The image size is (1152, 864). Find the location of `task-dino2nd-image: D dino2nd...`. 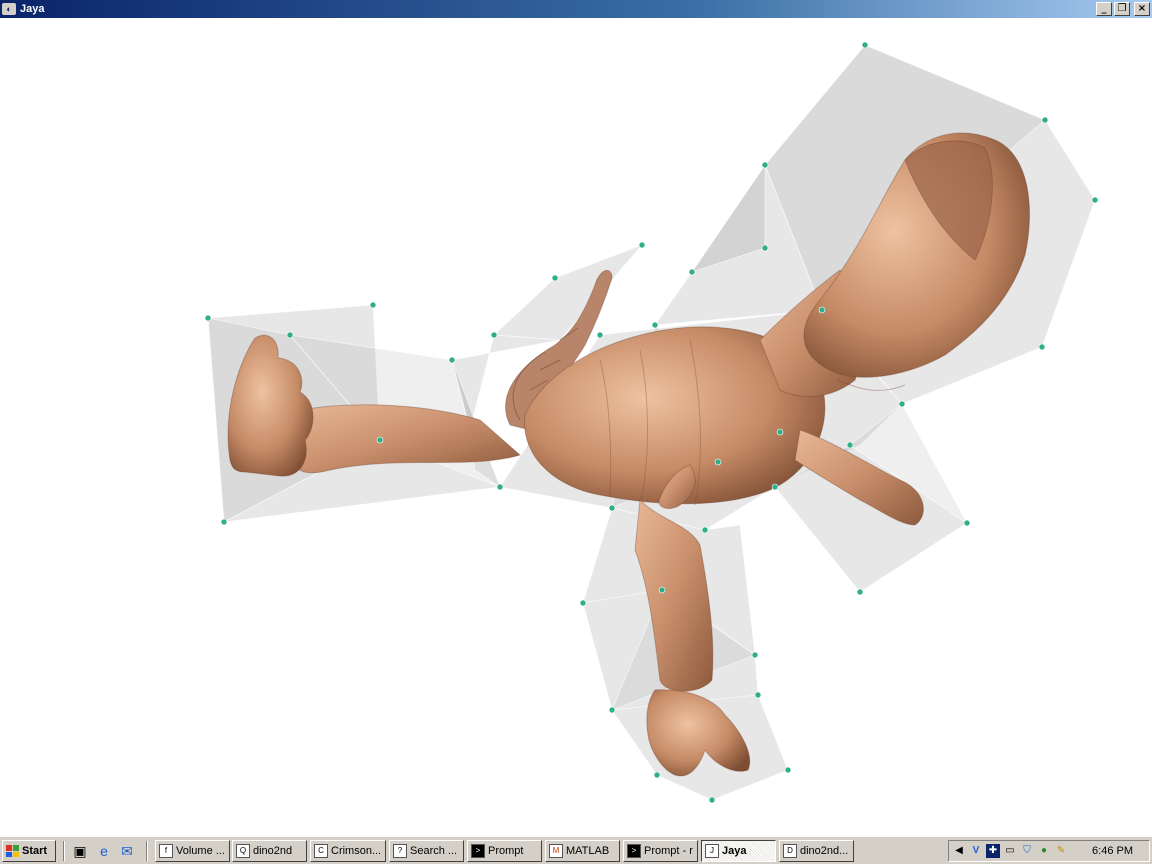

task-dino2nd-image: D dino2nd... is located at coordinates (816, 851).